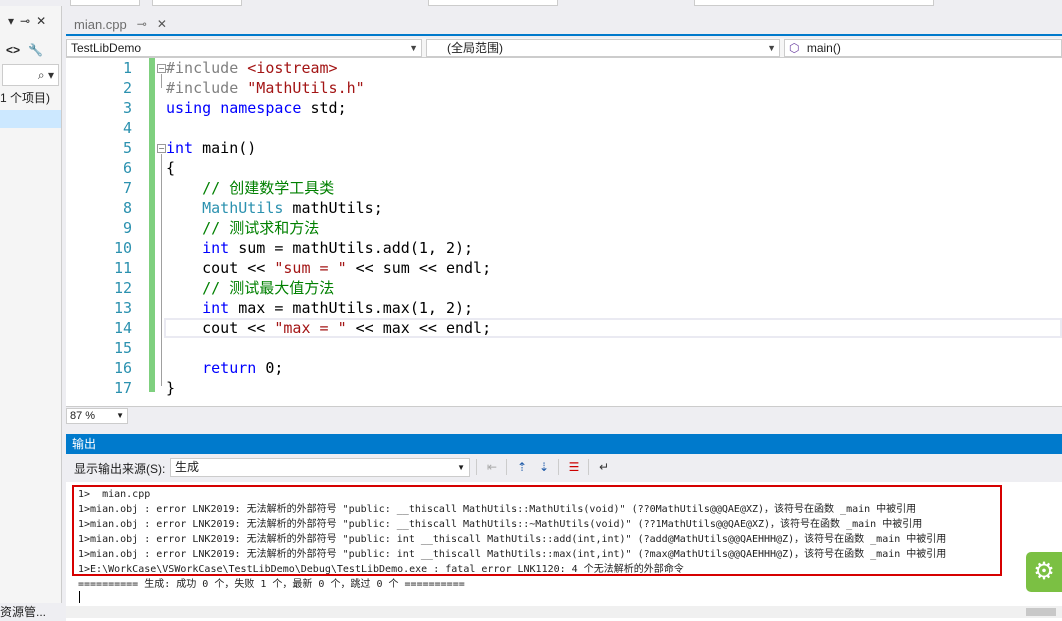  I want to click on output-source-label: 显示输出来源(S):, so click(120, 469).